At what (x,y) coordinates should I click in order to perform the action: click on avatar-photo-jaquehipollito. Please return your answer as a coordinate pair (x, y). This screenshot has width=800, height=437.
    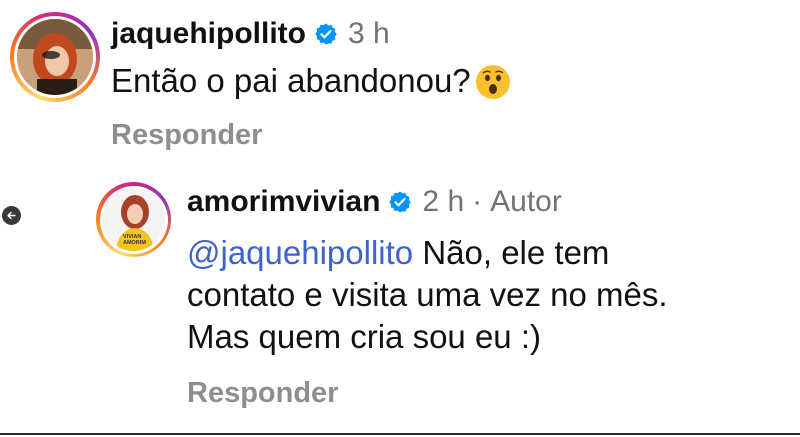
    Looking at the image, I should click on (55, 57).